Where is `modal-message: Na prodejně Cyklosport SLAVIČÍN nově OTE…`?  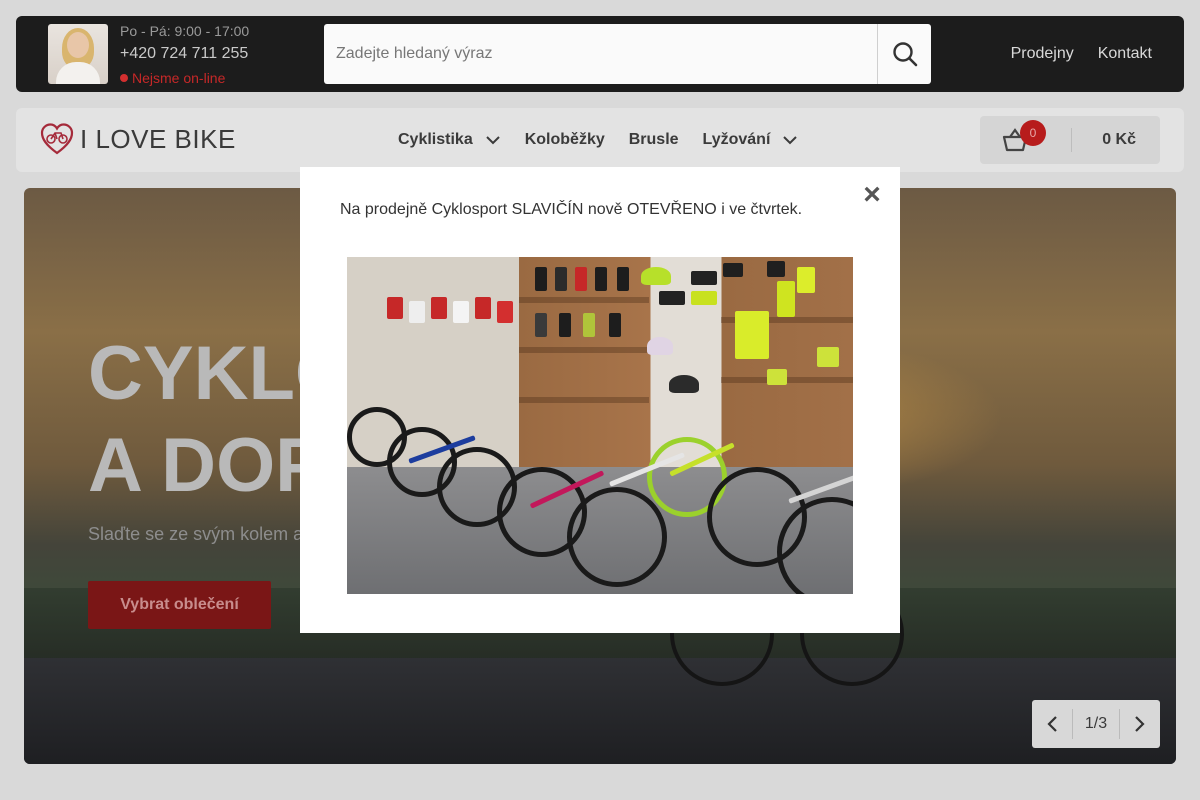
modal-message: Na prodejně Cyklosport SLAVIČÍN nově OTE… is located at coordinates (571, 209).